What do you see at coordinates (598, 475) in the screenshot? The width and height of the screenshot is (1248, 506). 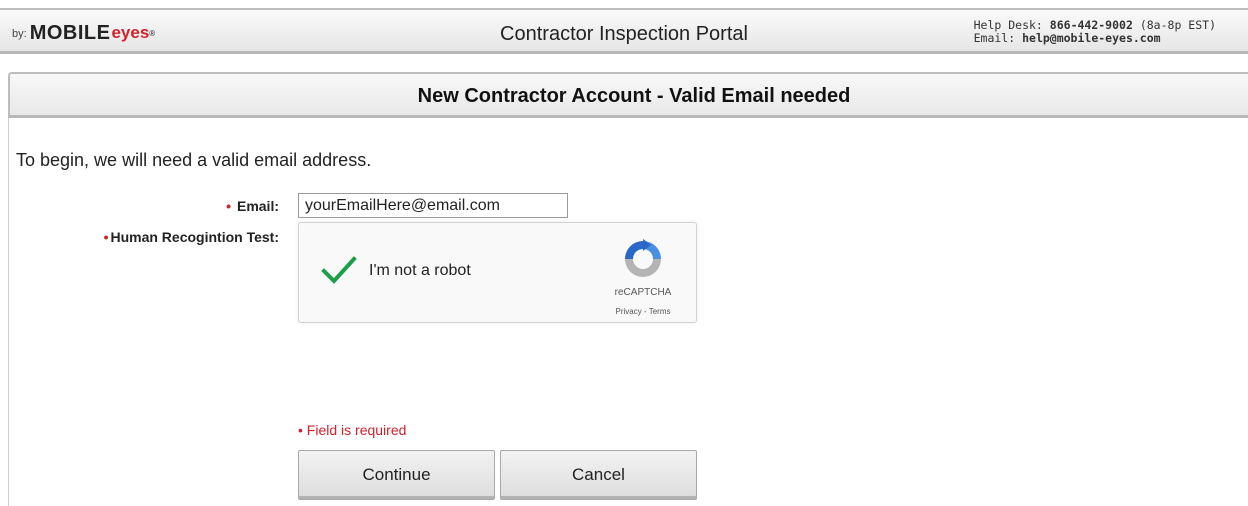 I see `cancel-button: Cancel` at bounding box center [598, 475].